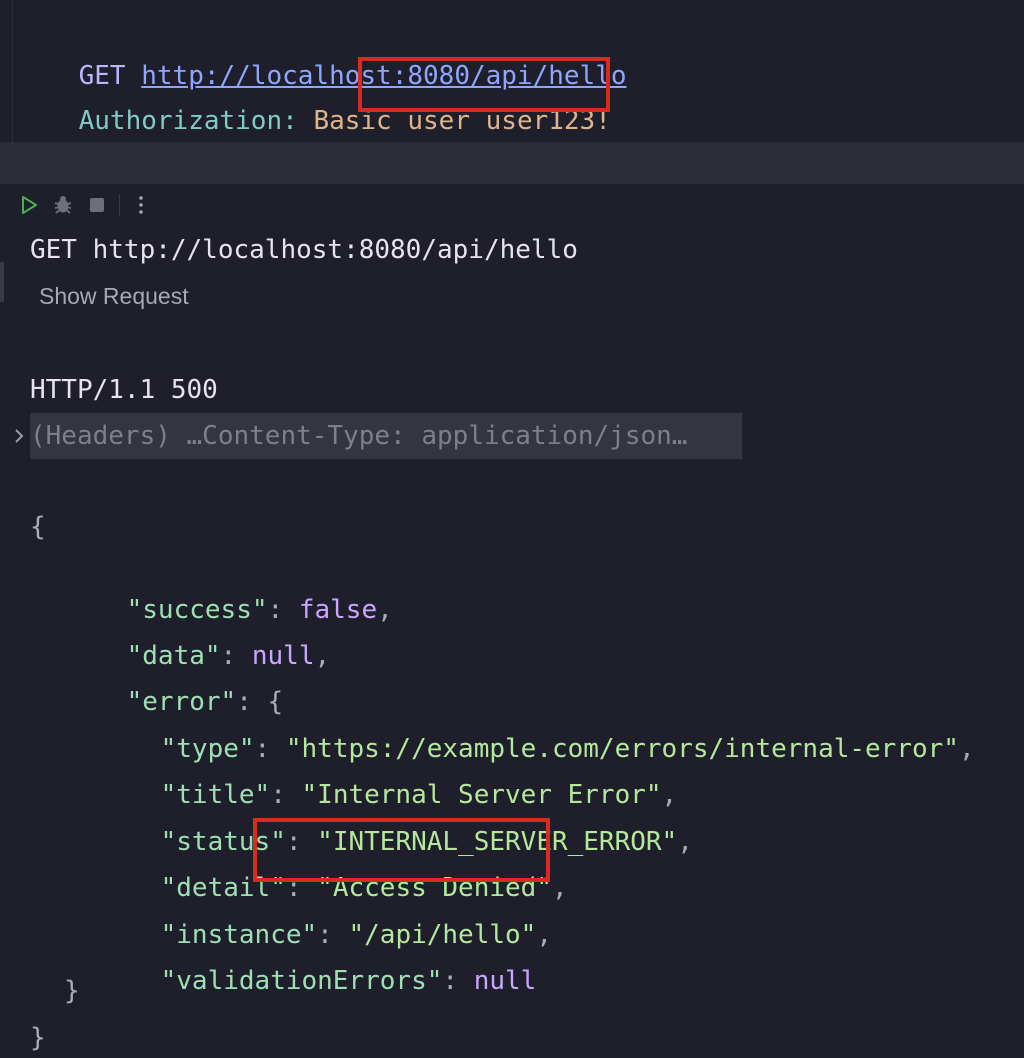 The height and width of the screenshot is (1058, 1024). Describe the element at coordinates (19, 436) in the screenshot. I see `chevron-right-icon` at that location.